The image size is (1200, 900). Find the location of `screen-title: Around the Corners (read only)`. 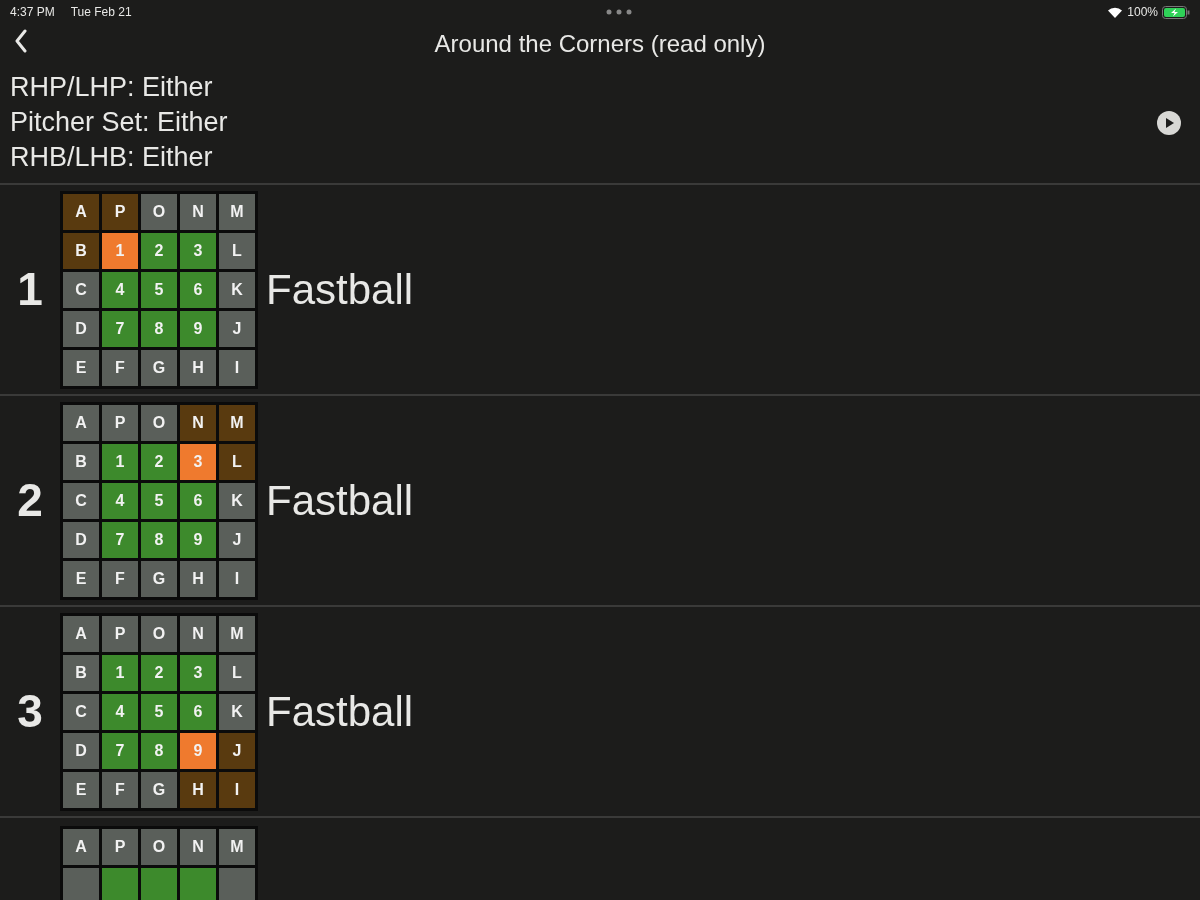

screen-title: Around the Corners (read only) is located at coordinates (600, 44).